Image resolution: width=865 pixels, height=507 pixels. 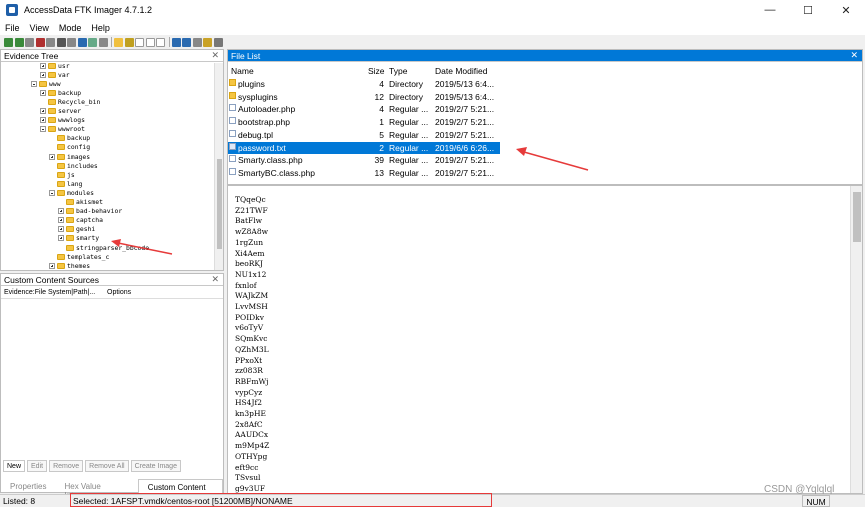 I want to click on tree-node: akismet, so click(x=80, y=202).